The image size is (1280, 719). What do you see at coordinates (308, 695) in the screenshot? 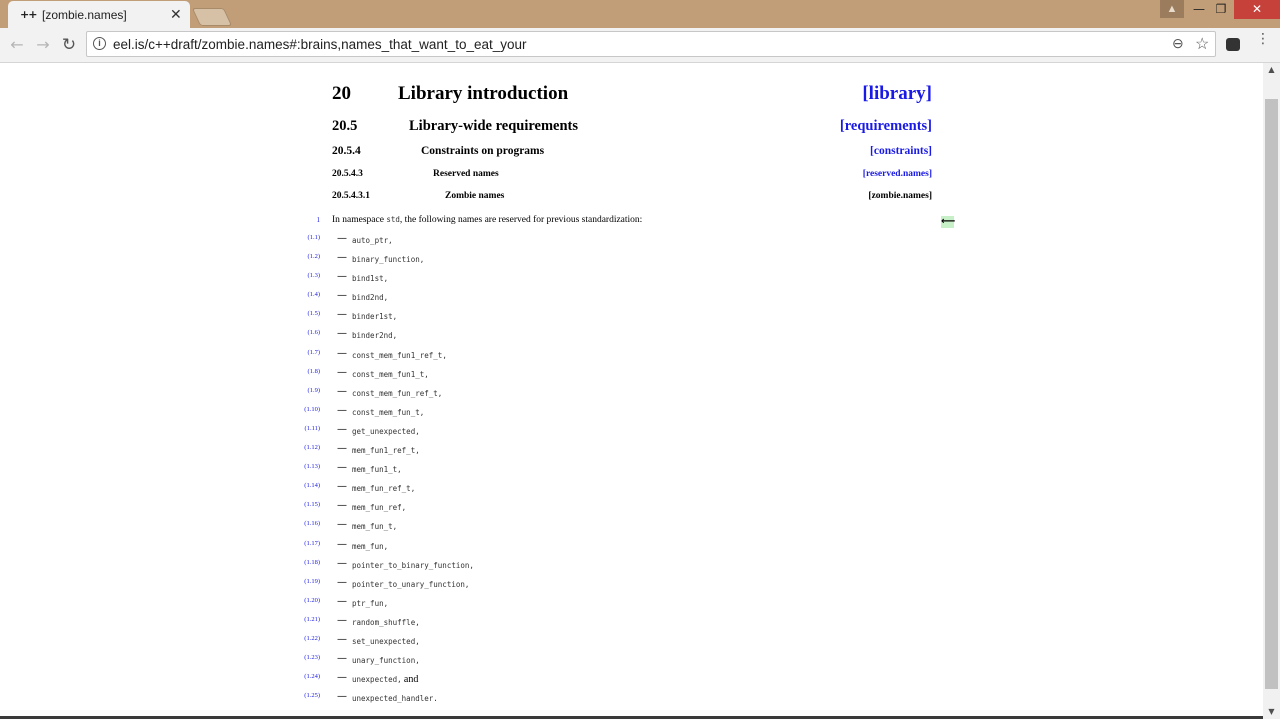
I see `item-number-link: (1.25)` at bounding box center [308, 695].